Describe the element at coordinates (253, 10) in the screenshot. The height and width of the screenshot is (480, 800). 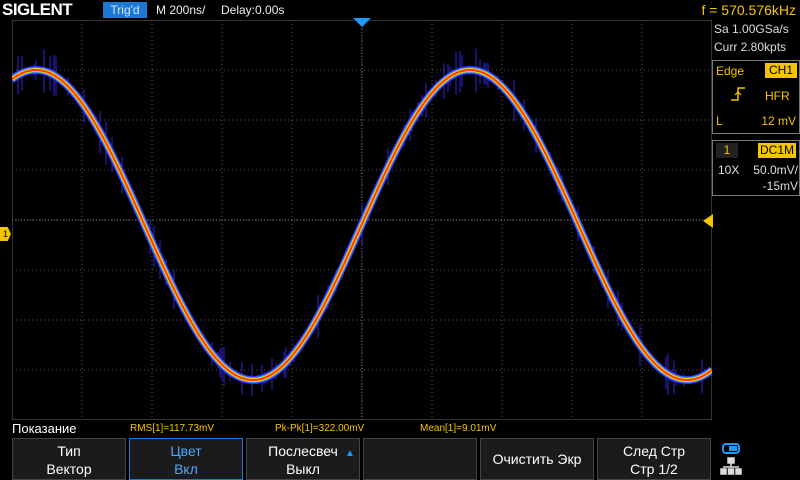
I see `delay-readout: Delay:0.00s` at that location.